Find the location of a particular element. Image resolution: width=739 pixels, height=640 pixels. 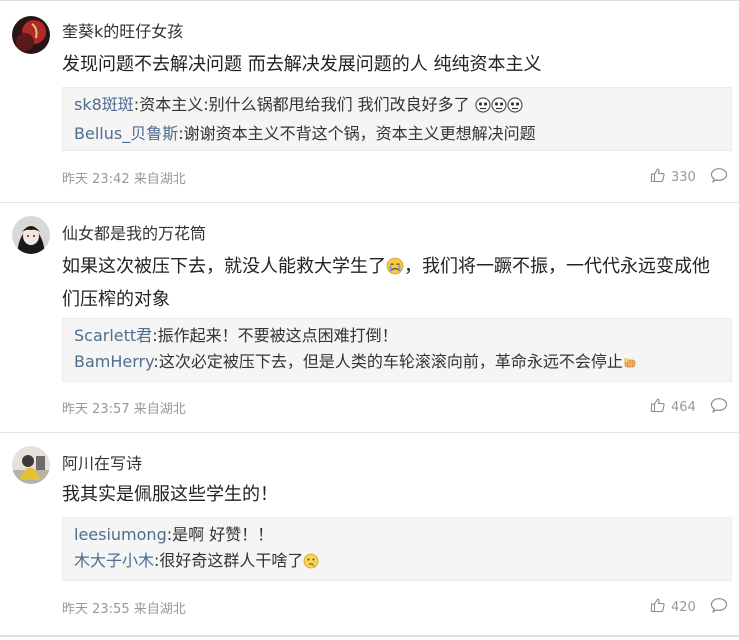

reply-username: sk8斑斑 is located at coordinates (104, 104).